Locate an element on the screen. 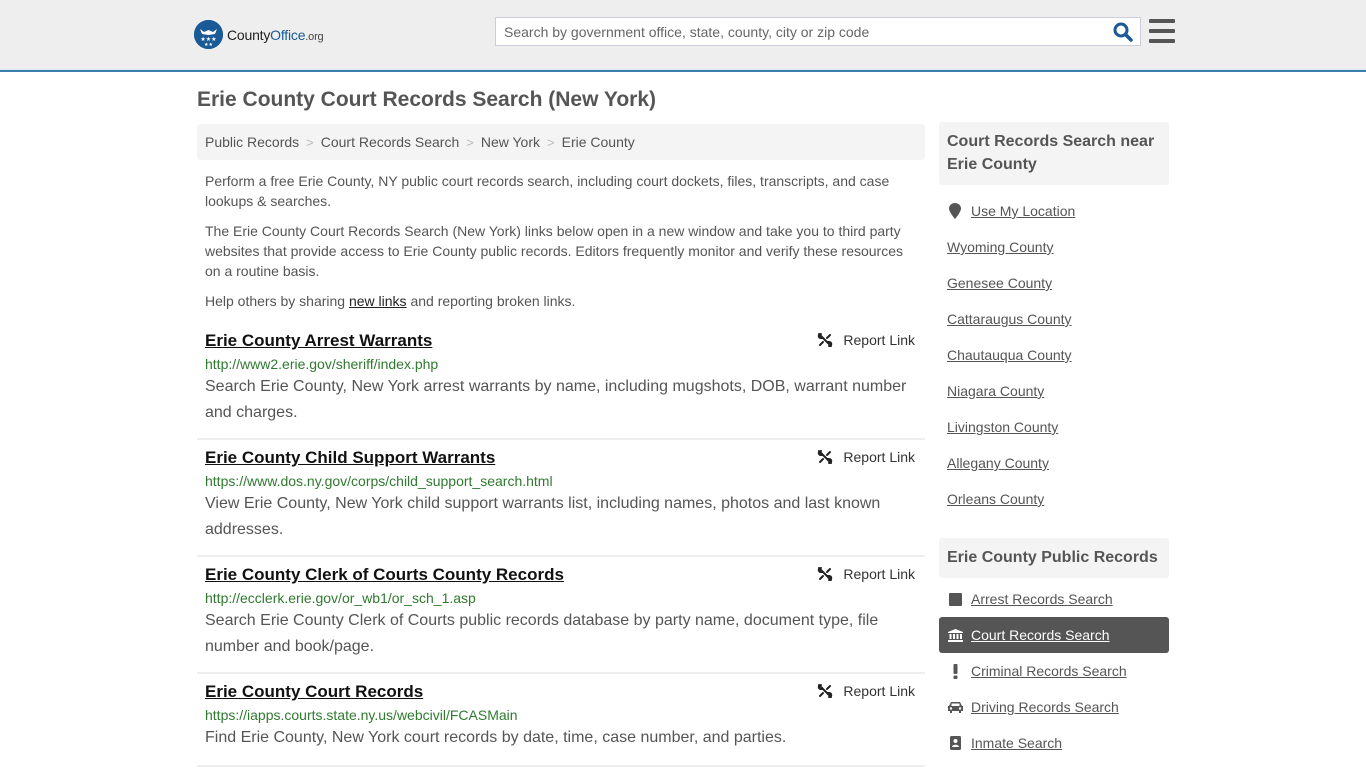 The height and width of the screenshot is (768, 1366). hamburger-menu-button is located at coordinates (1162, 31).